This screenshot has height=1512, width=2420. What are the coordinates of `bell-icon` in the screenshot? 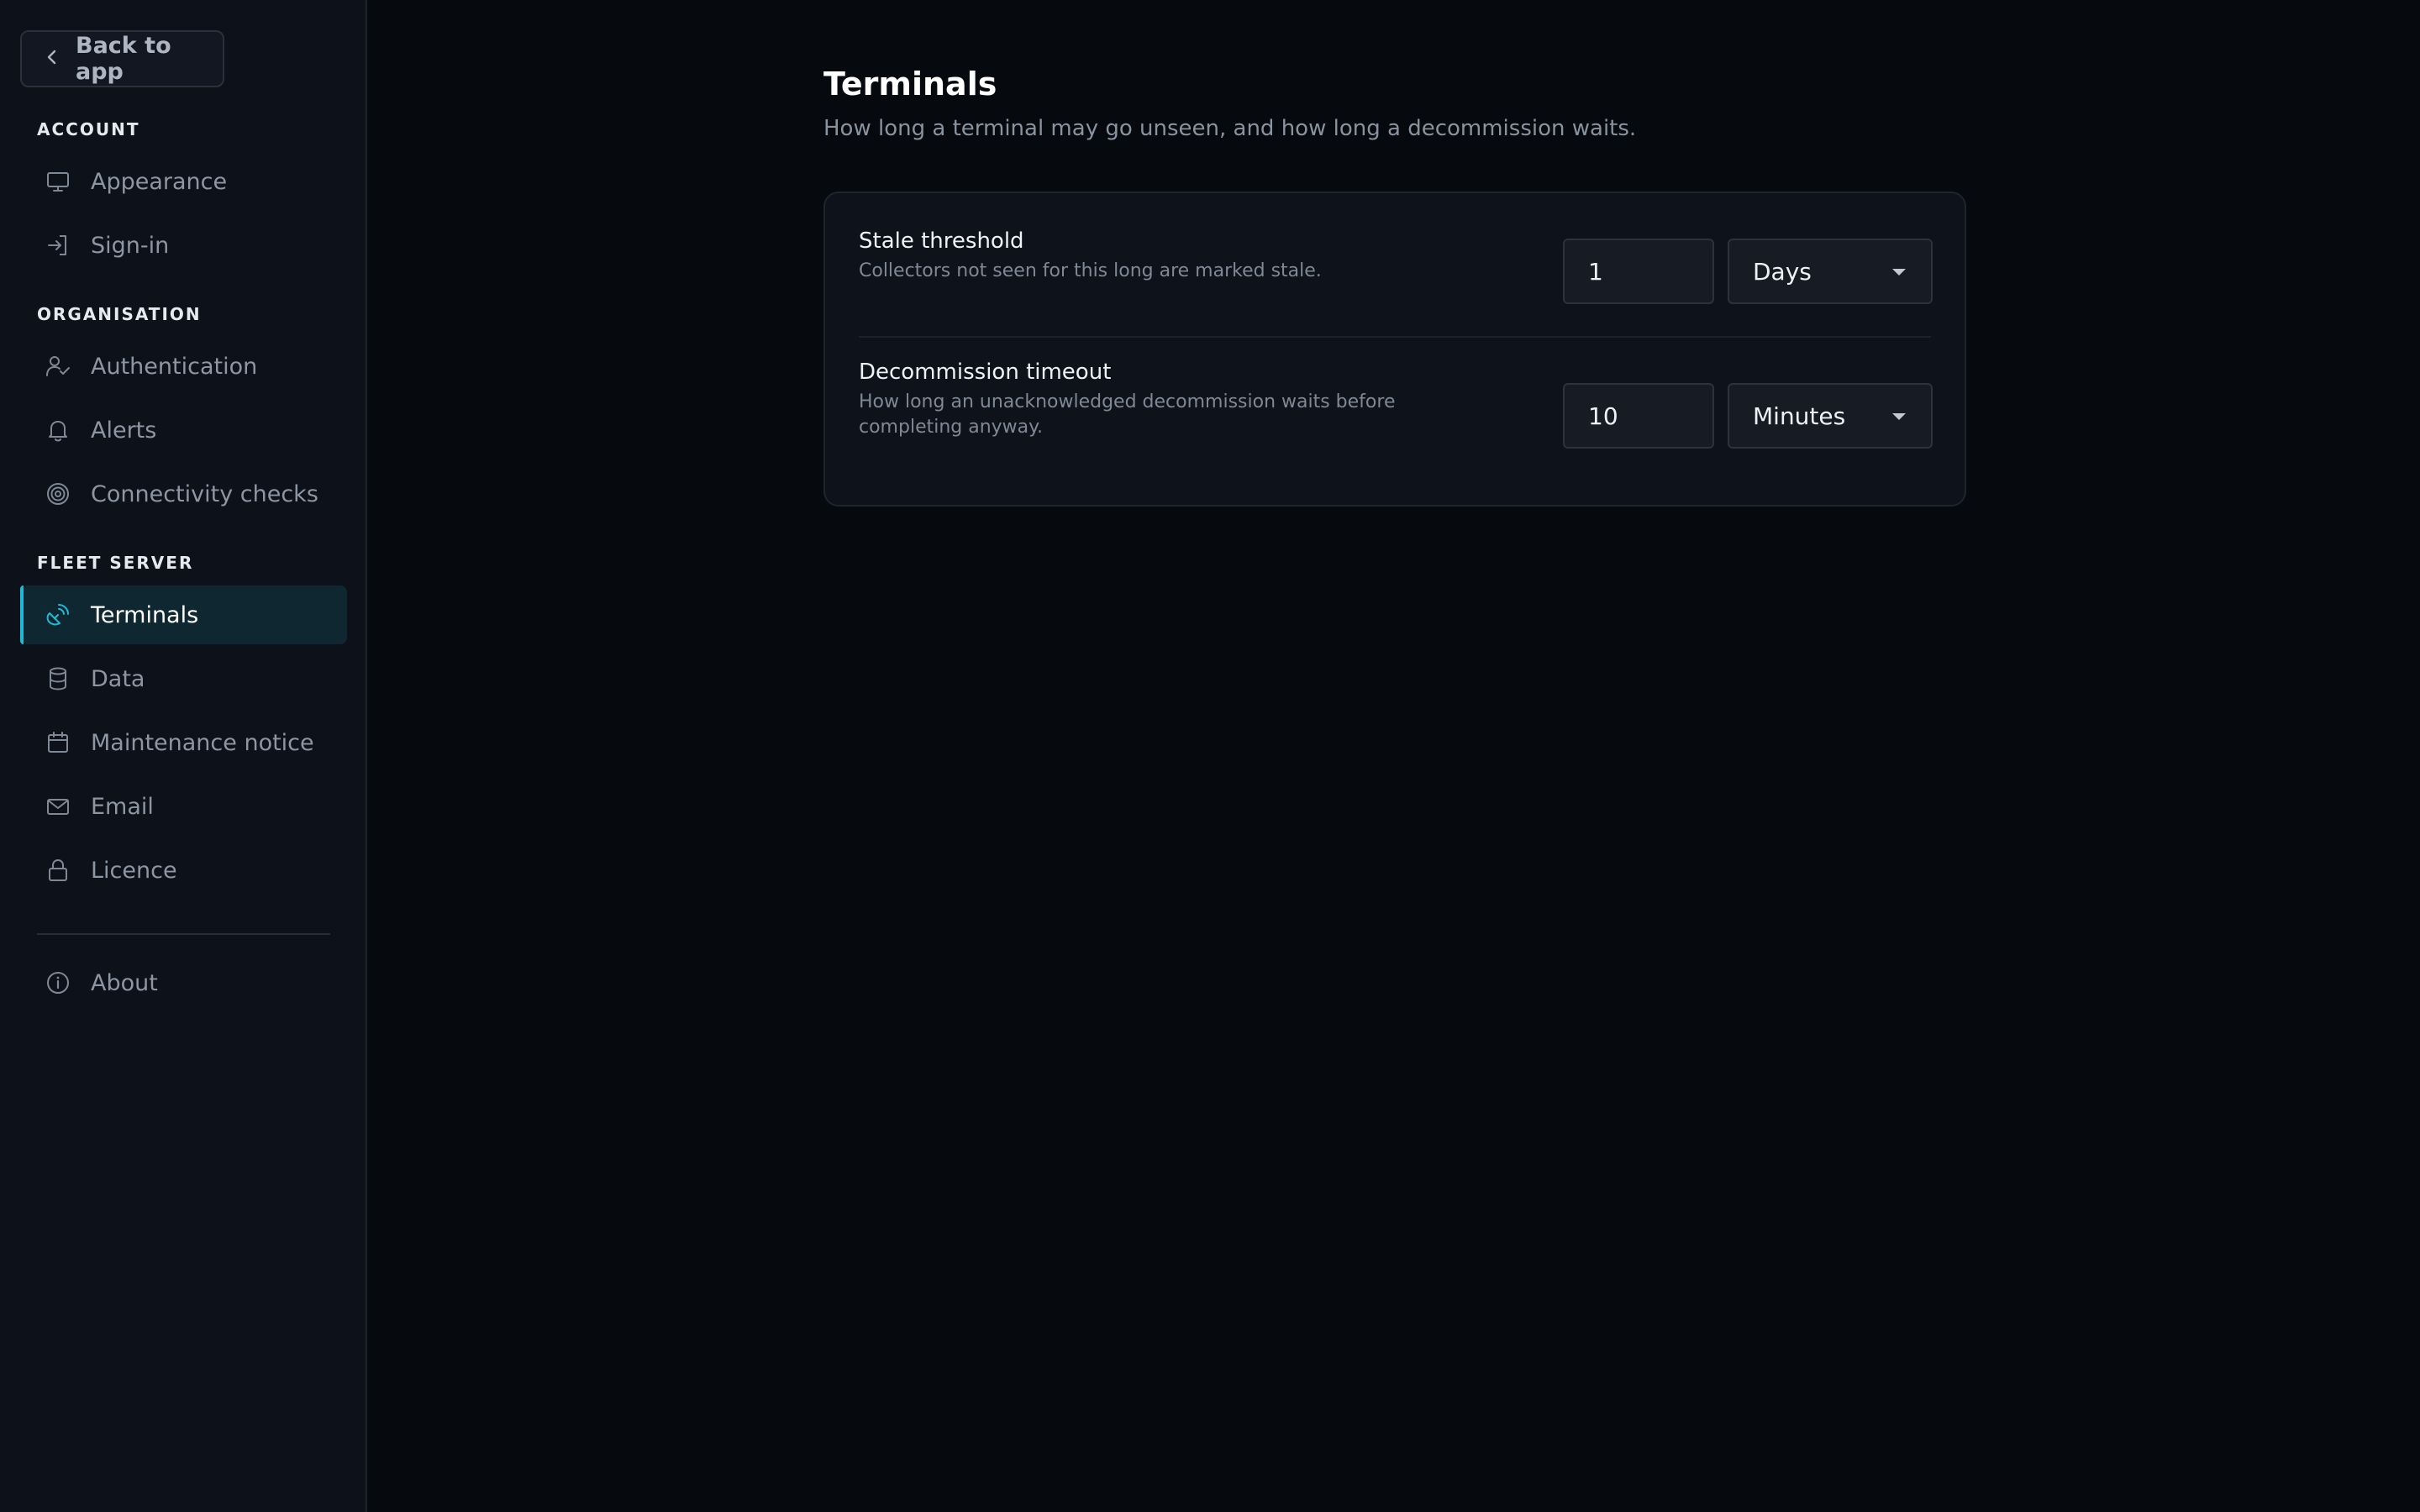 It's located at (58, 430).